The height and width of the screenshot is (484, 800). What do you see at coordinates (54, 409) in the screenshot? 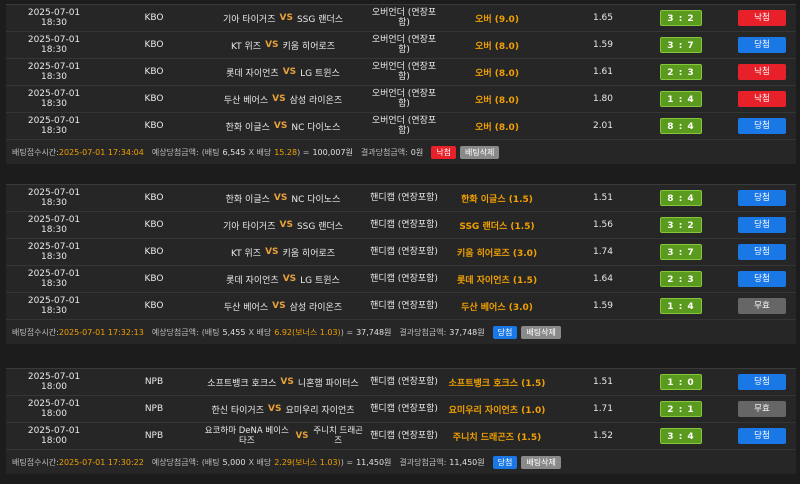
I see `match-time: 2025-07-01 18:00` at bounding box center [54, 409].